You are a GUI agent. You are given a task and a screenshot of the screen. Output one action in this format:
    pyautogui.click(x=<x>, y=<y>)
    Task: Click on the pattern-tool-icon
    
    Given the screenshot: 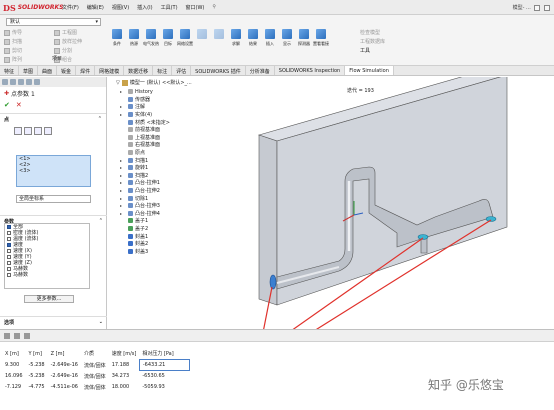 What is the action you would take?
    pyautogui.click(x=38, y=131)
    